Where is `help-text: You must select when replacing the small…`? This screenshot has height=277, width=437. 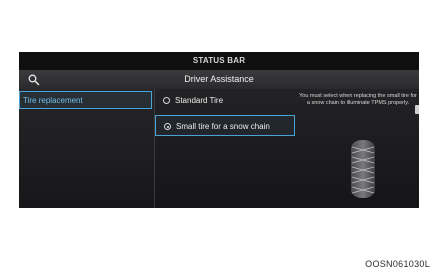
help-text: You must select when replacing the small… is located at coordinates (358, 99).